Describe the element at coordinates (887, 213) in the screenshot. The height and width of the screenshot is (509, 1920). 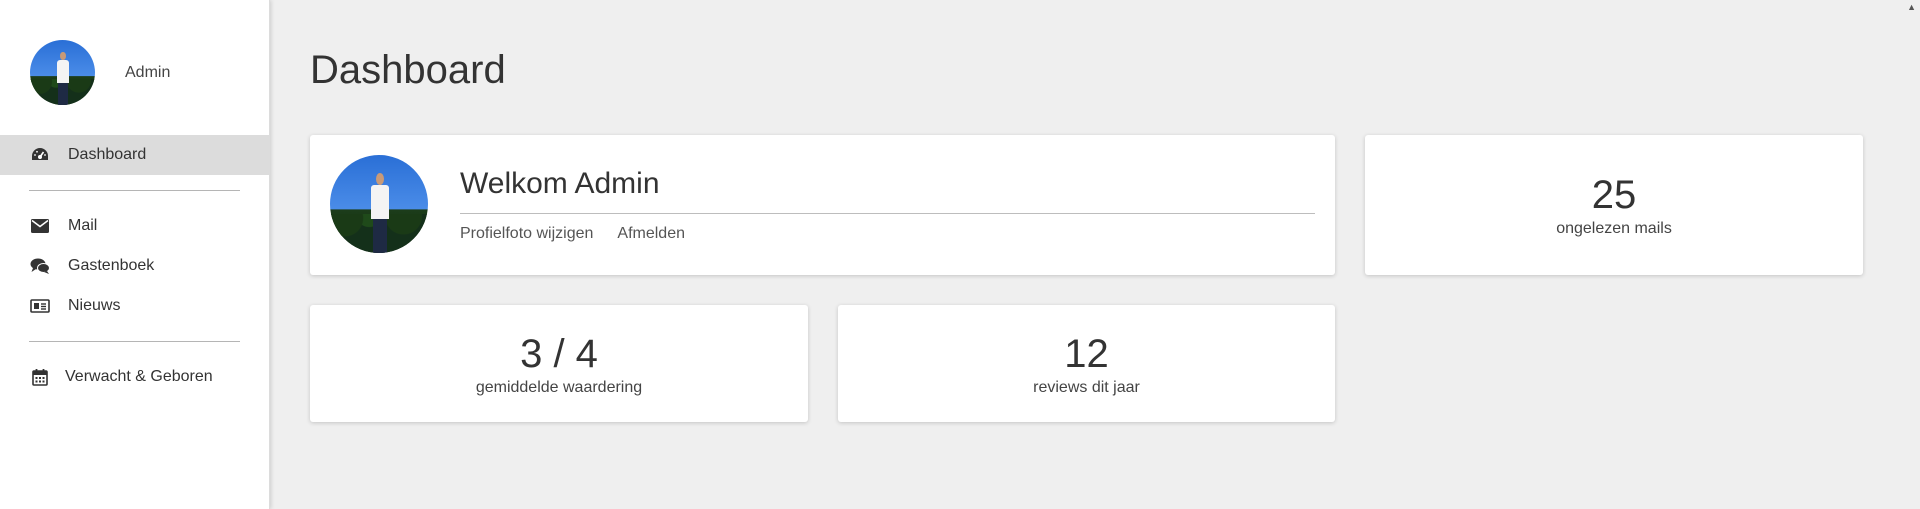
I see `welcome-divider` at that location.